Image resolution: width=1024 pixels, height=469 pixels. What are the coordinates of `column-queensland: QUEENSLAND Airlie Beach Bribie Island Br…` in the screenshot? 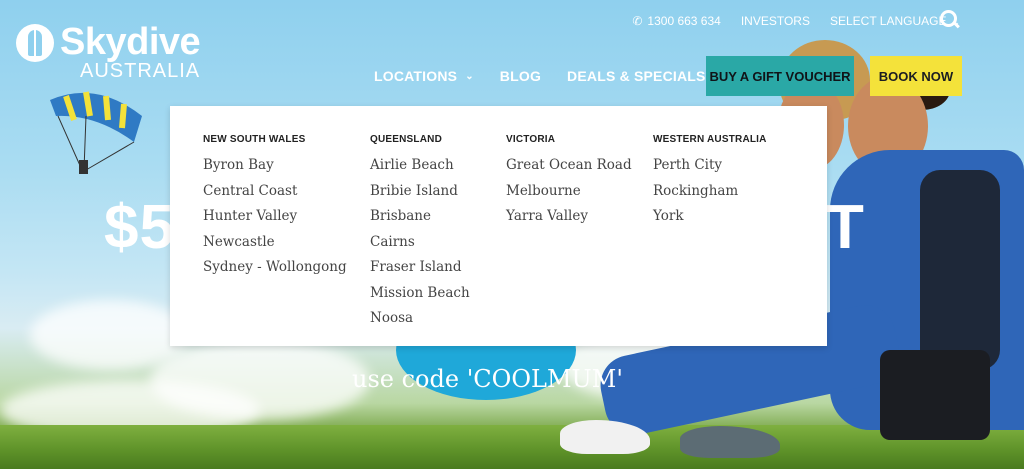 It's located at (420, 234).